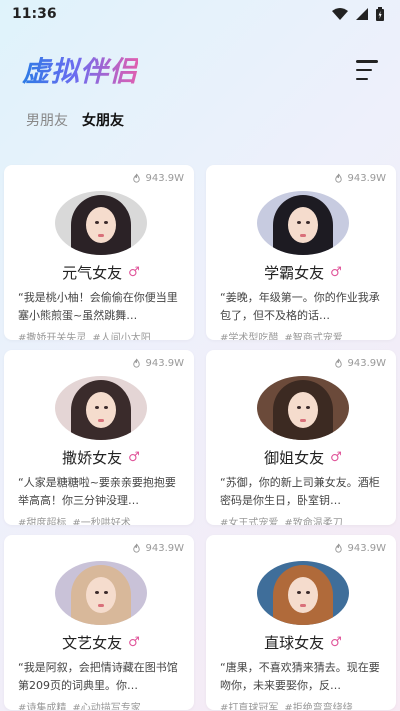  What do you see at coordinates (42, 706) in the screenshot?
I see `tag: #诗集成精` at bounding box center [42, 706].